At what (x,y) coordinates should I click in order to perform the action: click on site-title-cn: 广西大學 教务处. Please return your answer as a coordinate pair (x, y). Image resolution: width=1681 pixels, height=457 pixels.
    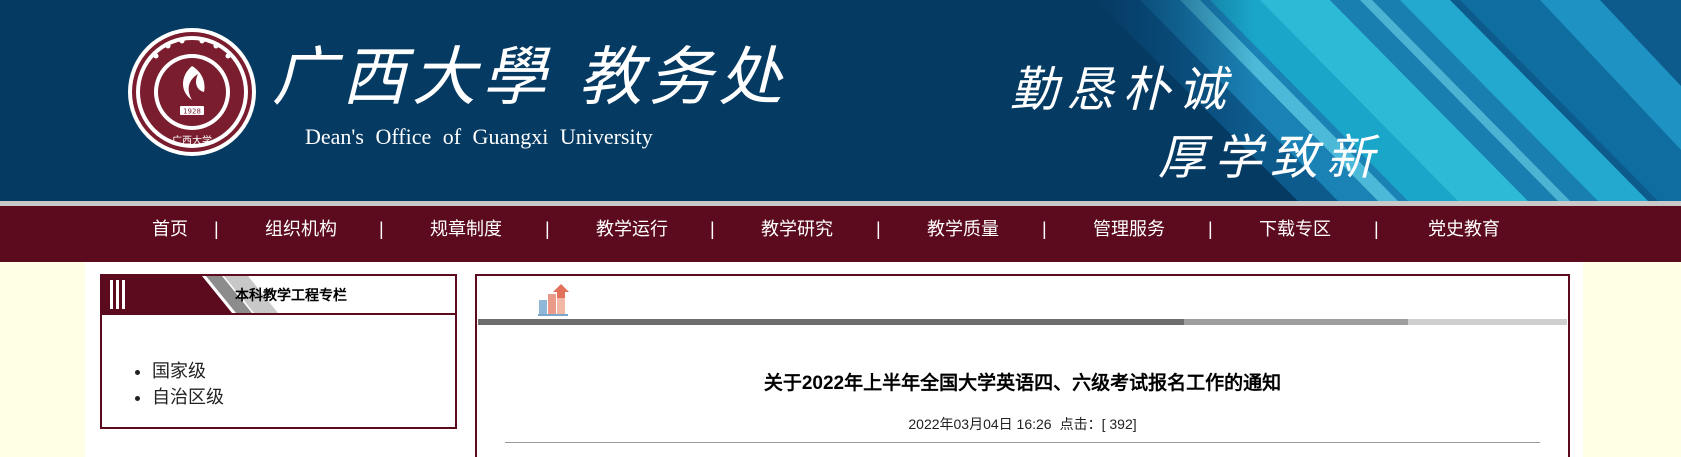
    Looking at the image, I should click on (530, 78).